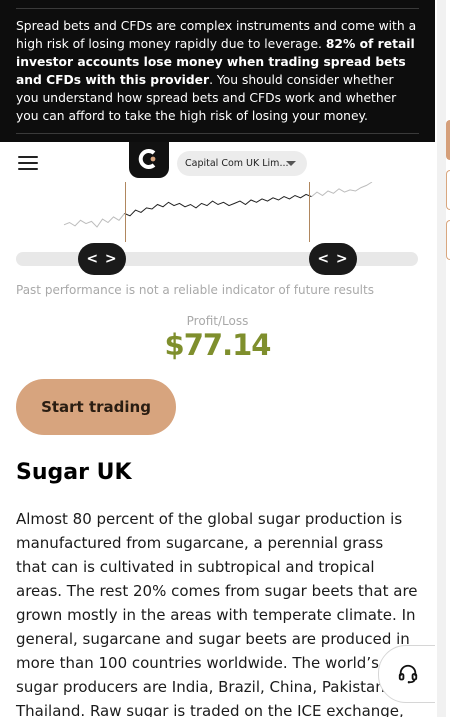  What do you see at coordinates (125, 212) in the screenshot?
I see `selection-start-line` at bounding box center [125, 212].